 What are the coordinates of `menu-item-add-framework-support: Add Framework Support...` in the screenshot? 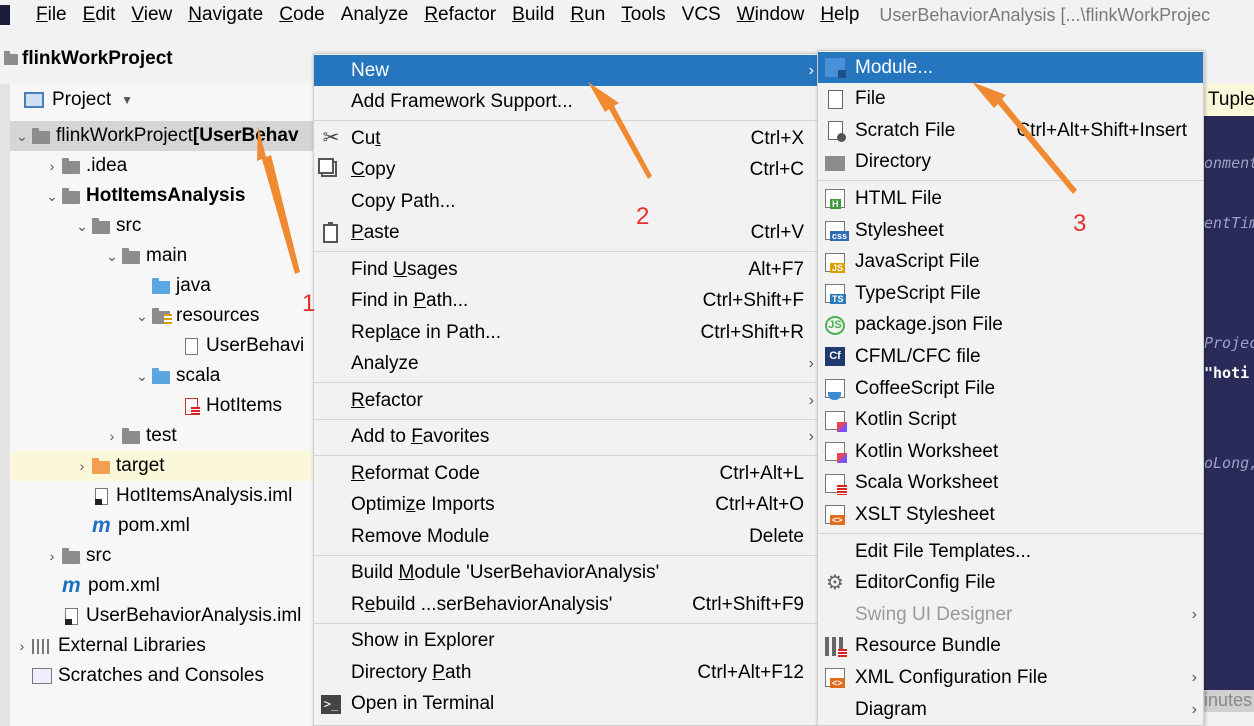 It's located at (567, 102).